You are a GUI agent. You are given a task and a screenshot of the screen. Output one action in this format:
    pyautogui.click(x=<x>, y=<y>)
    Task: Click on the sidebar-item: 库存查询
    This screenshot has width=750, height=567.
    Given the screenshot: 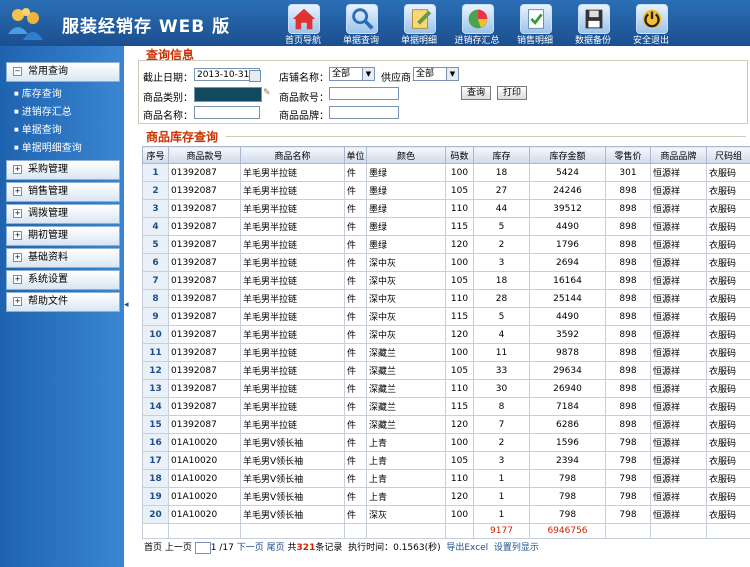 What is the action you would take?
    pyautogui.click(x=38, y=92)
    